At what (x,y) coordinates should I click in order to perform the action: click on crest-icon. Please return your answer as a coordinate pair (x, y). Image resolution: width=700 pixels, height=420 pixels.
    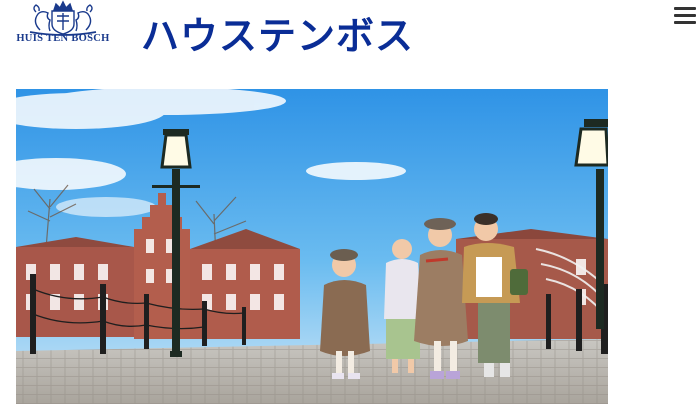
    Looking at the image, I should click on (63, 18).